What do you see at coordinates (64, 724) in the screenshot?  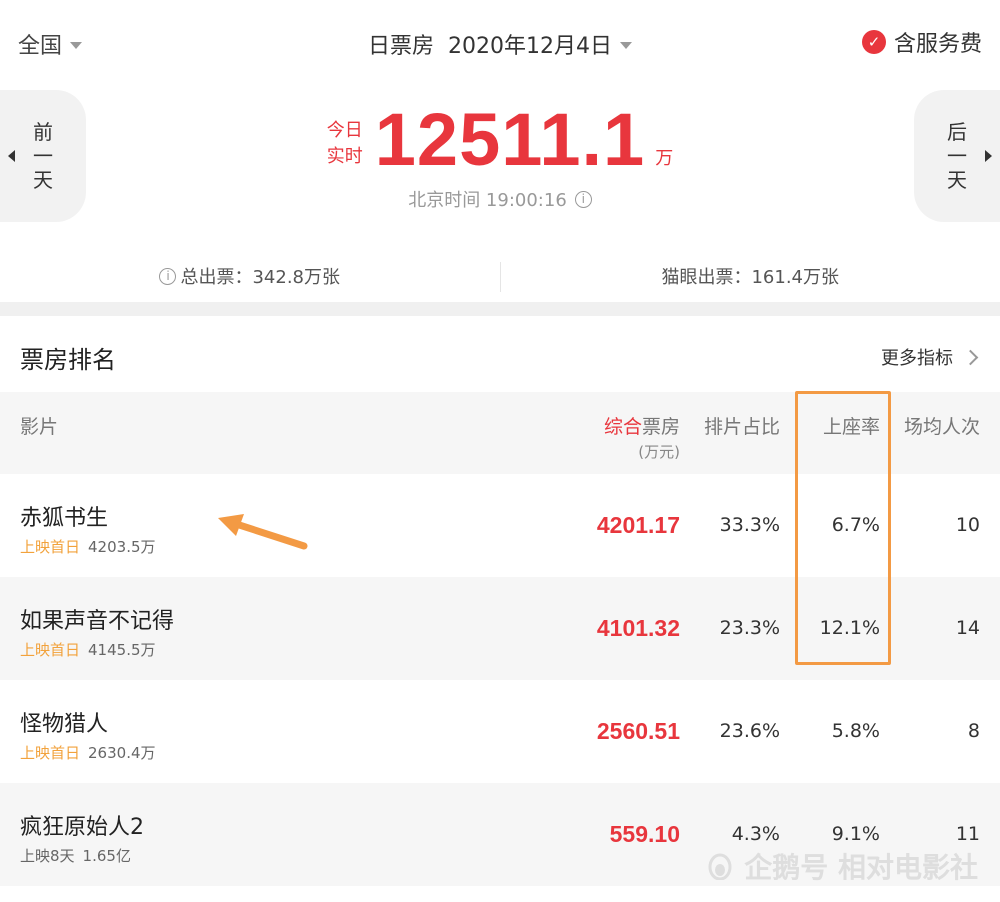 I see `film-name: 怪物猎人` at bounding box center [64, 724].